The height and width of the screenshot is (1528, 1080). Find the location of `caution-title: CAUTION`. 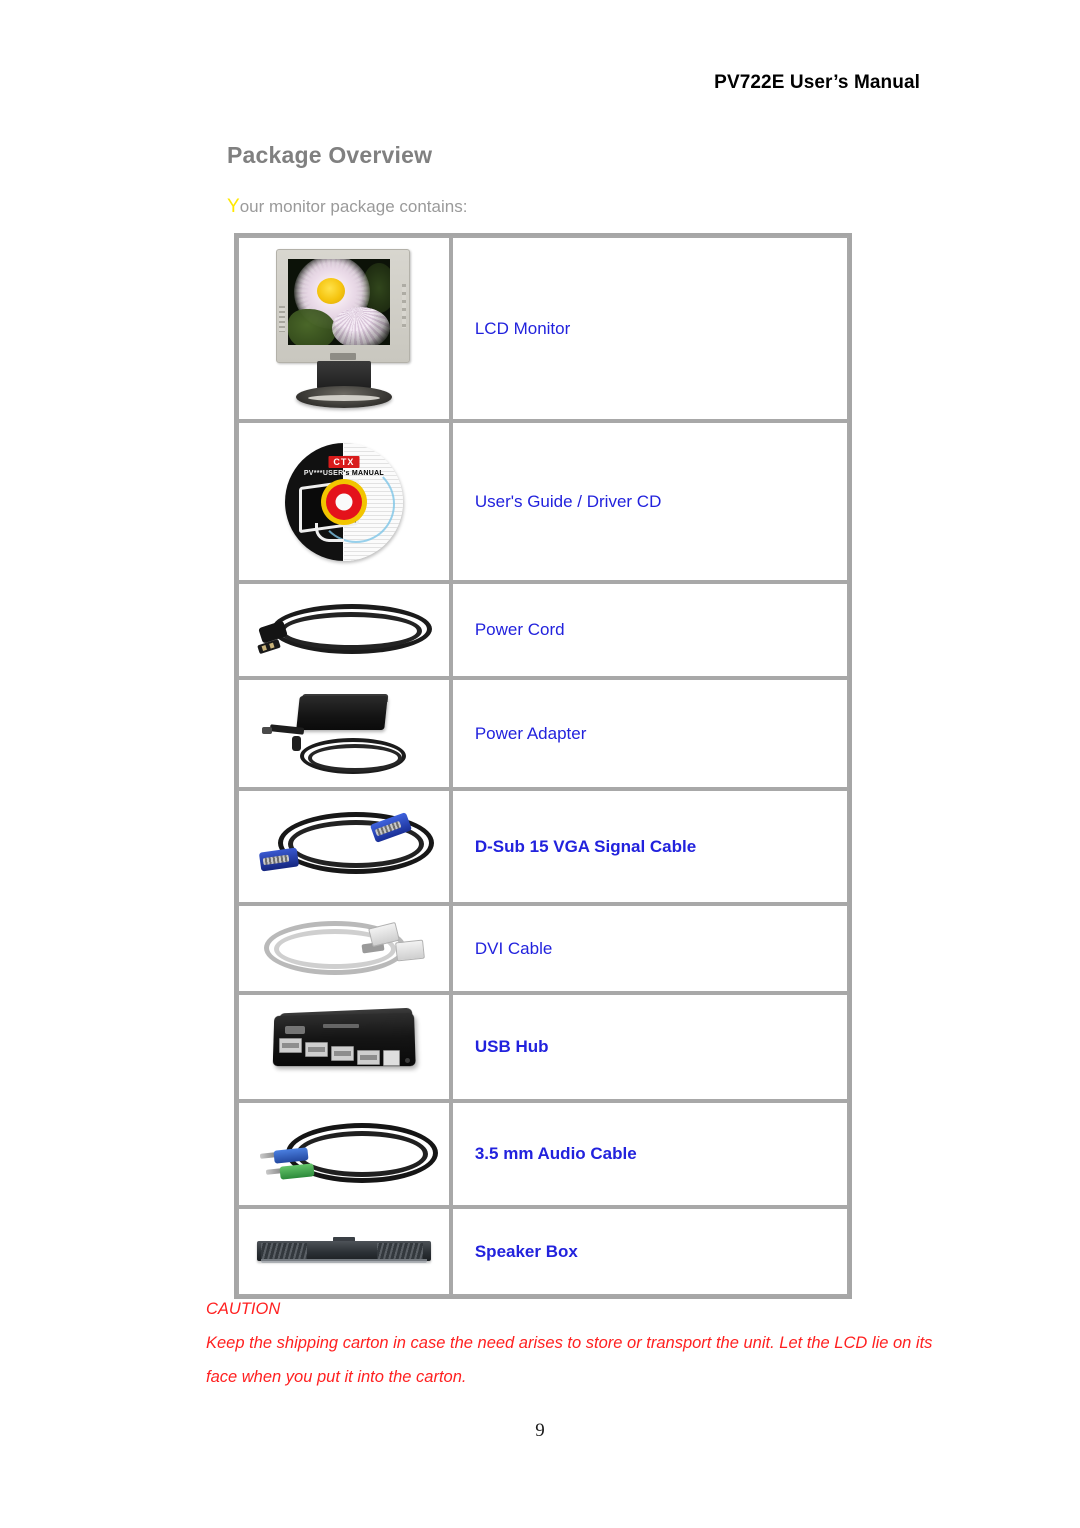

caution-title: CAUTION is located at coordinates (243, 1309).